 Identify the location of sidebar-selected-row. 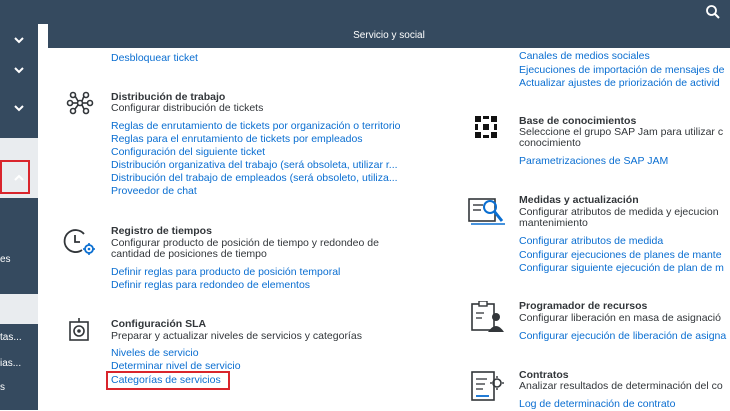
(19, 309).